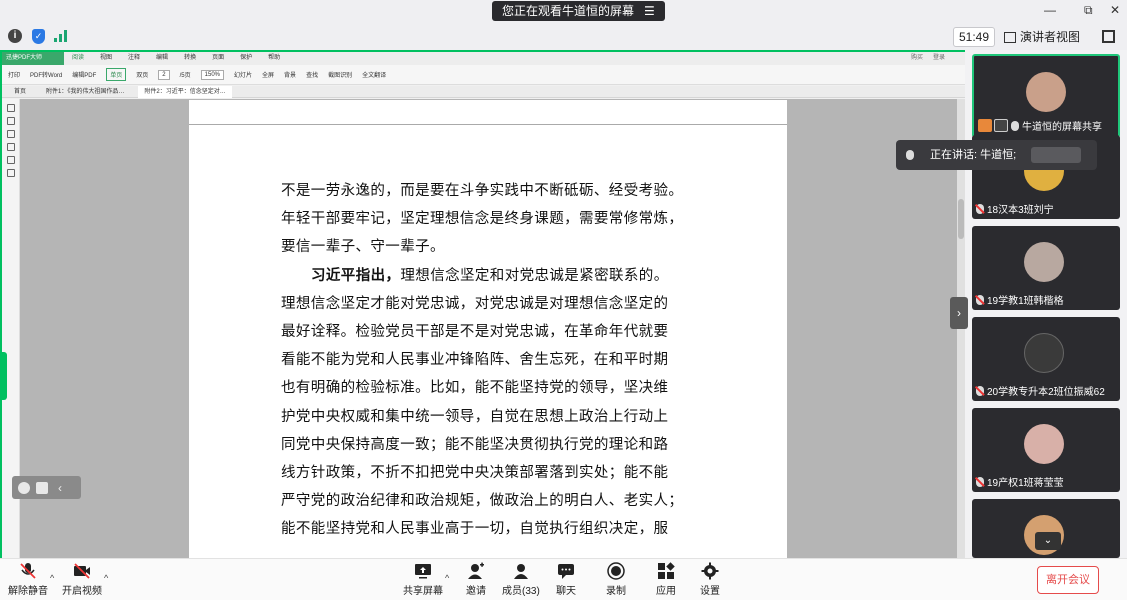 The width and height of the screenshot is (1127, 600). Describe the element at coordinates (916, 58) in the screenshot. I see `pdf-buy: 购买` at that location.